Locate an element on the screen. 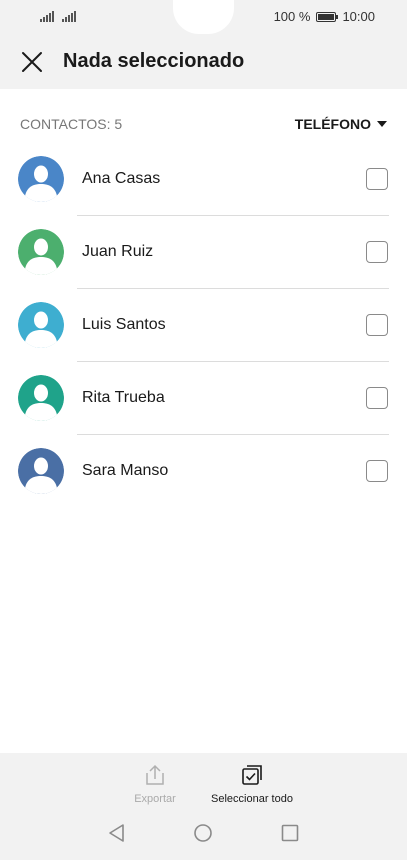 This screenshot has height=860, width=407. app-header: Nada seleccionado is located at coordinates (203, 61).